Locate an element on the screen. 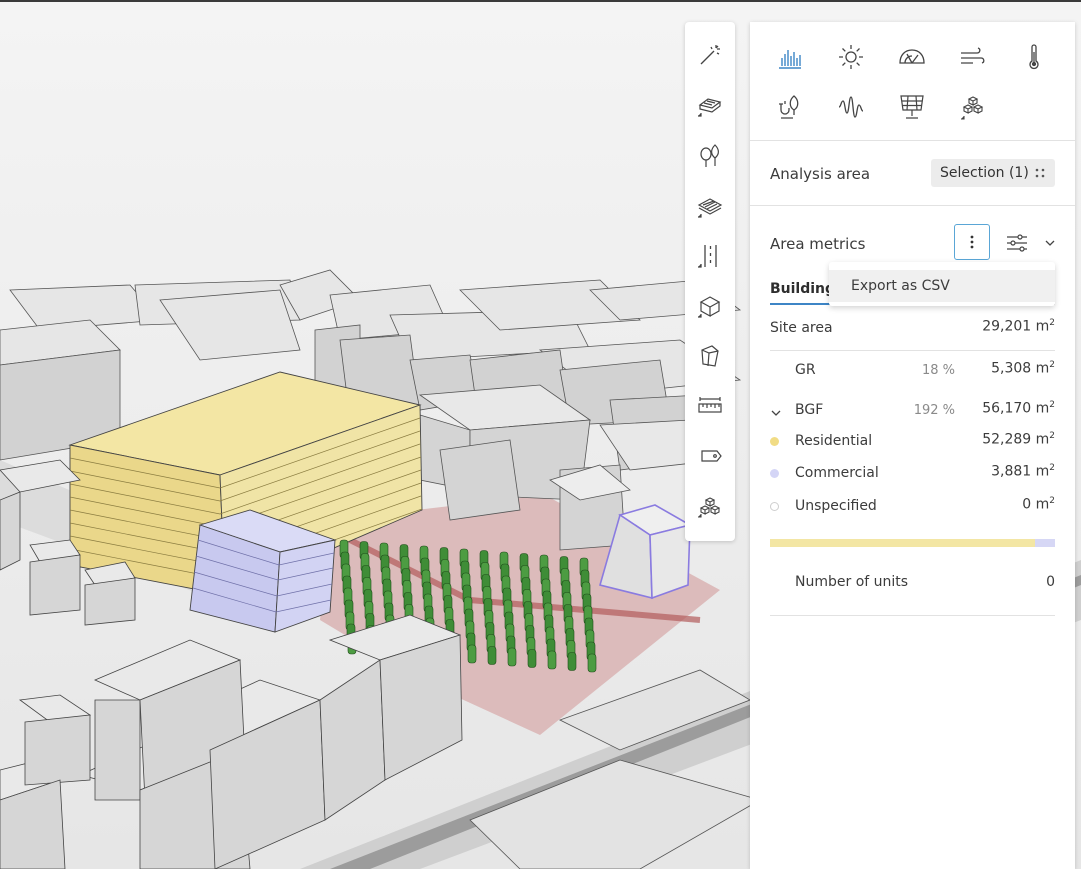 The height and width of the screenshot is (869, 1081). box-icon is located at coordinates (710, 306).